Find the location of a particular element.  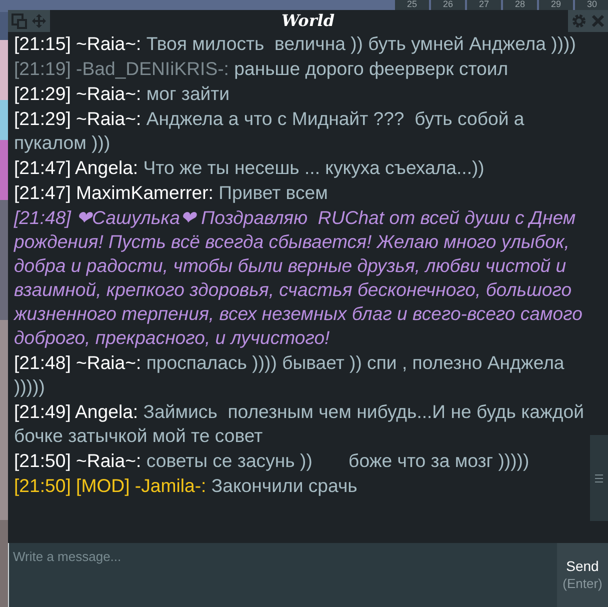

scrollbar-handle is located at coordinates (599, 478).